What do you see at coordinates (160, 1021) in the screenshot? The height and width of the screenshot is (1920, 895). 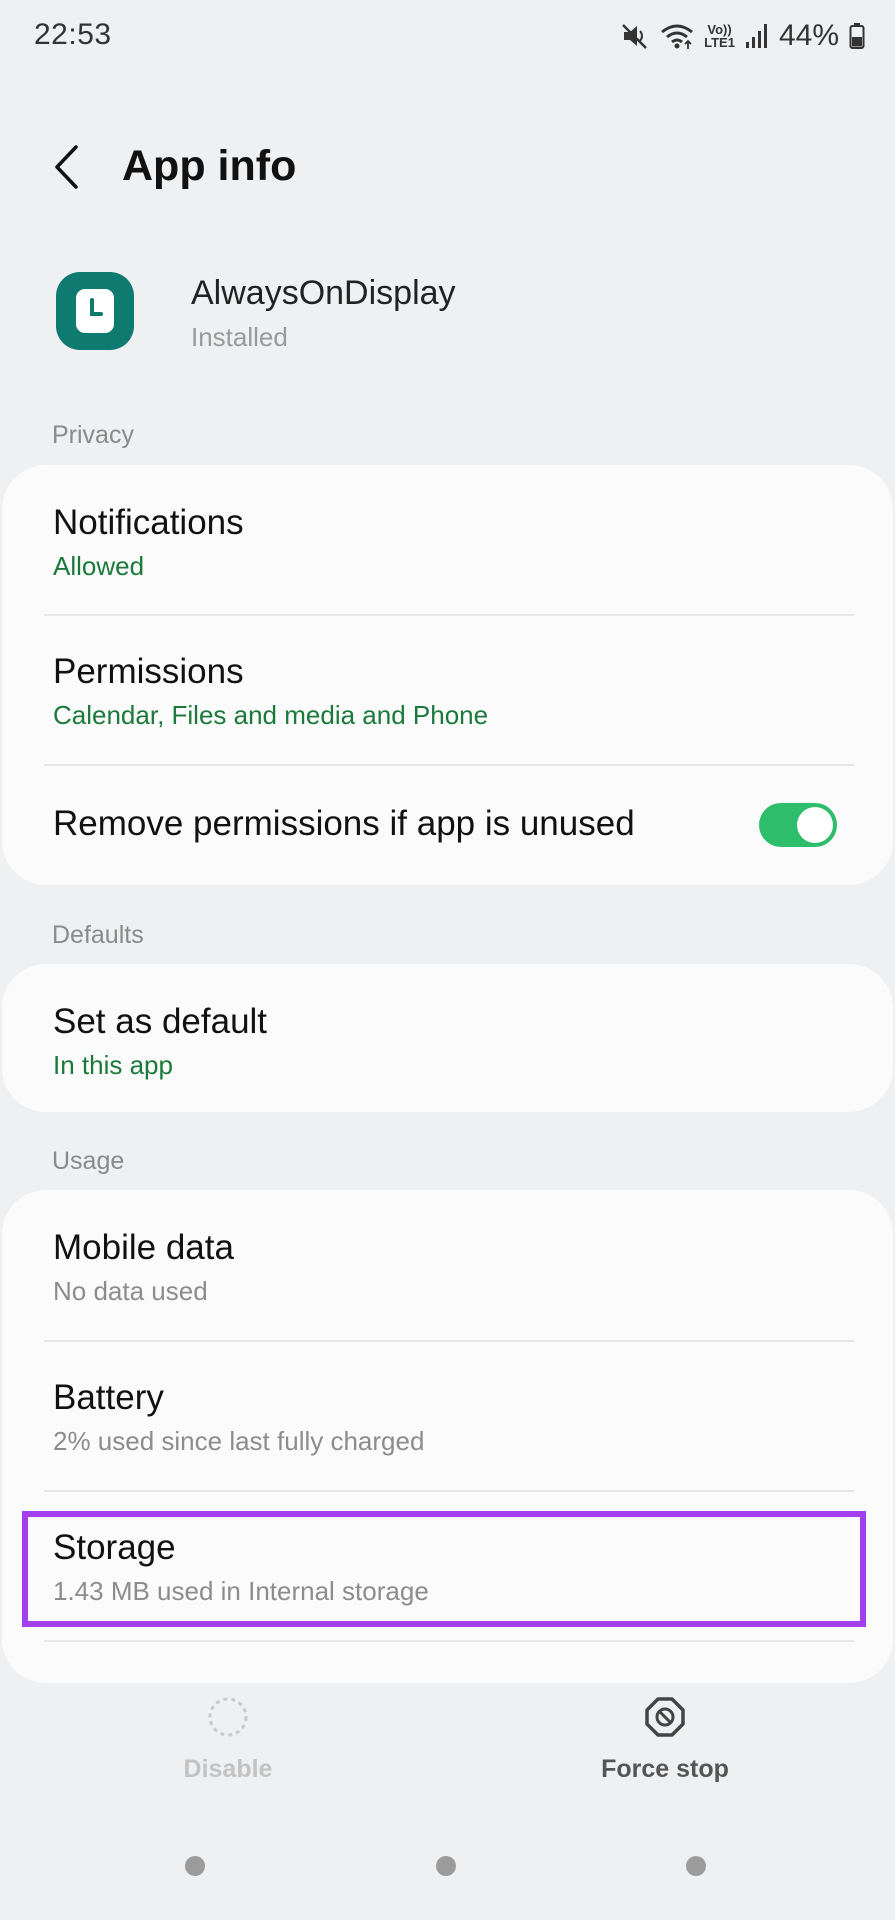 I see `item-title: Set as default` at bounding box center [160, 1021].